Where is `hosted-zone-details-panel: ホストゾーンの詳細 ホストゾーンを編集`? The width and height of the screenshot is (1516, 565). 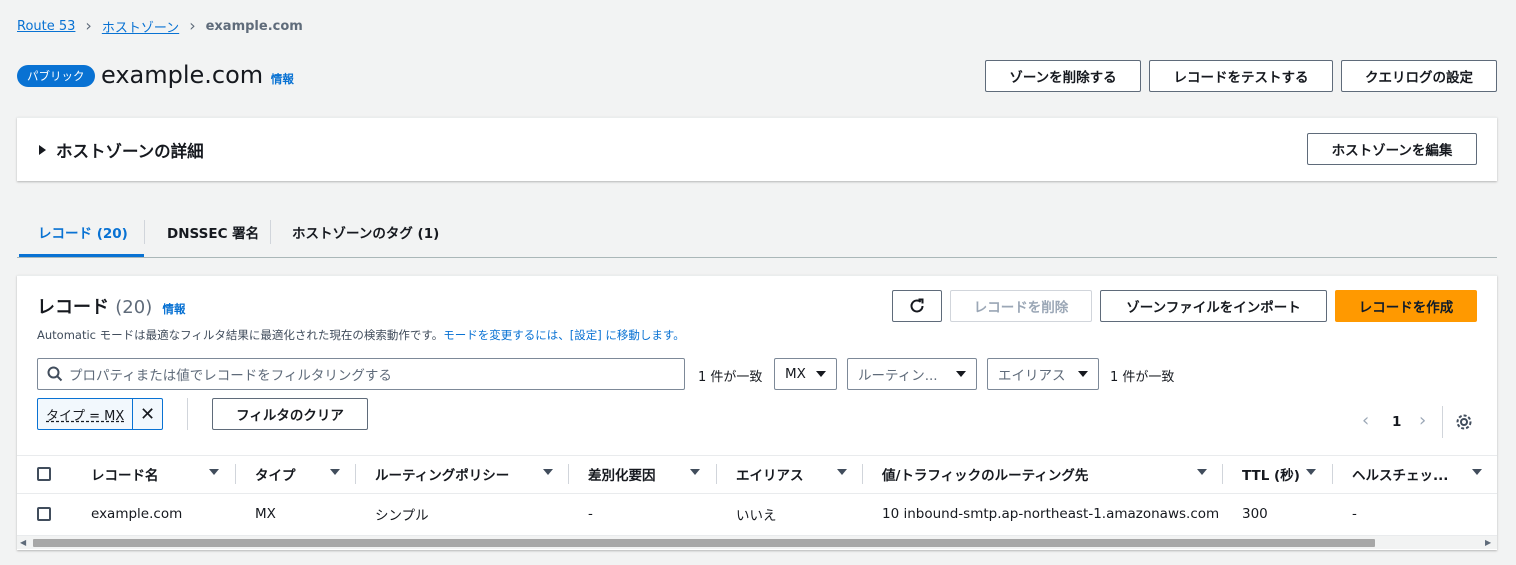
hosted-zone-details-panel: ホストゾーンの詳細 ホストゾーンを編集 is located at coordinates (757, 149).